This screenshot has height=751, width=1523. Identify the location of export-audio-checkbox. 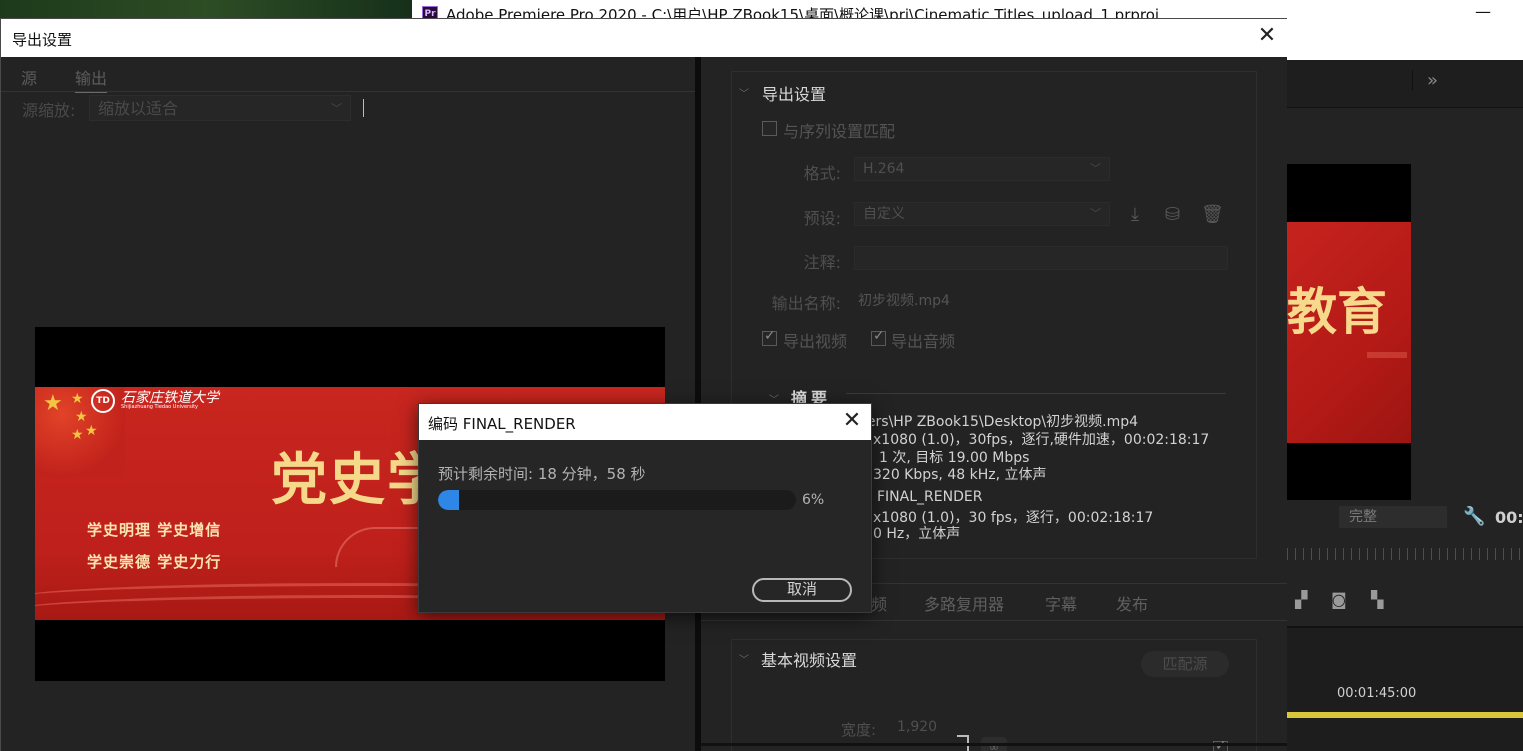
(878, 337).